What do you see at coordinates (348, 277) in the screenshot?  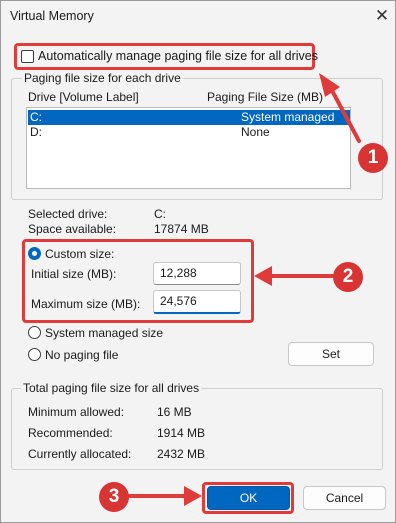 I see `annotation-badge-2: 2` at bounding box center [348, 277].